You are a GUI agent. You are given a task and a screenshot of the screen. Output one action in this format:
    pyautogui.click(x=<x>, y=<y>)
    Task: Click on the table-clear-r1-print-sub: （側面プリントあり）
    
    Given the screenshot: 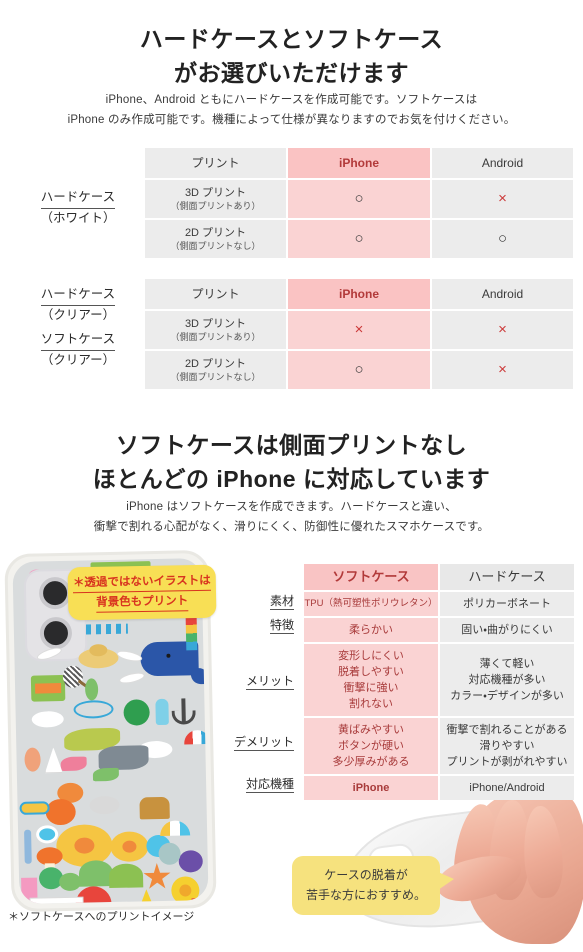 What is the action you would take?
    pyautogui.click(x=215, y=337)
    